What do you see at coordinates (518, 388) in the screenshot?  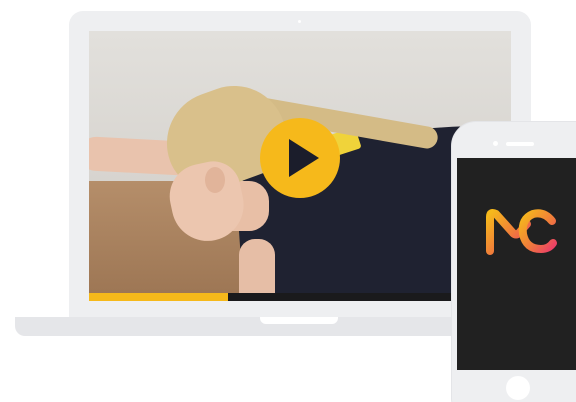 I see `phone-home-button` at bounding box center [518, 388].